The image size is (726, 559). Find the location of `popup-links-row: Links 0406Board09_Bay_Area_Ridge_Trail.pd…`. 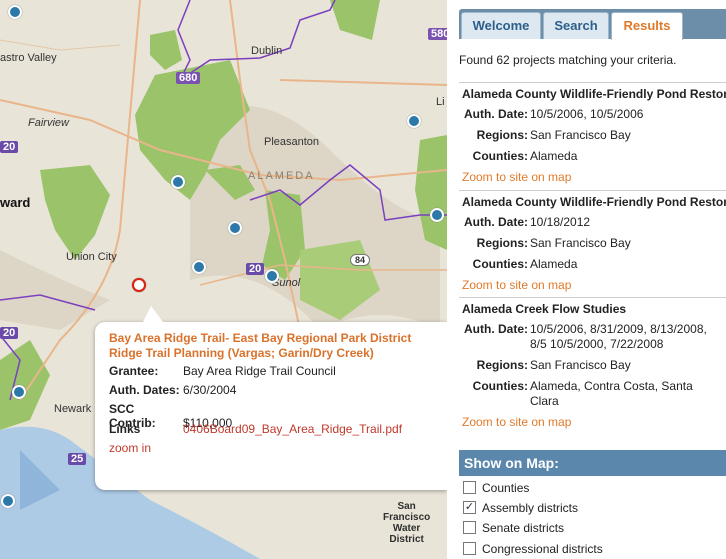

popup-links-row: Links 0406Board09_Bay_Area_Ridge_Trail.pd… is located at coordinates (255, 429).